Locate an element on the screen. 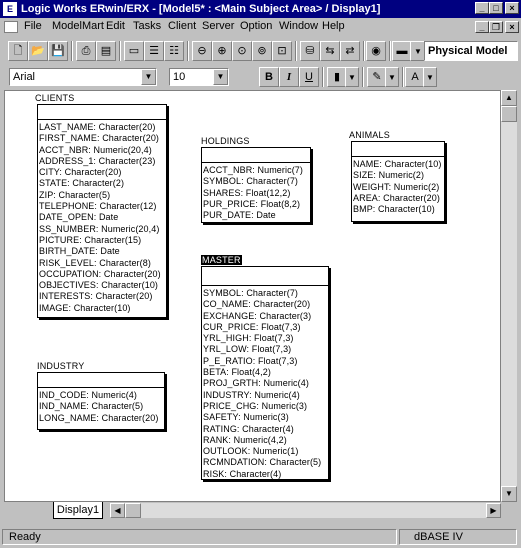 This screenshot has height=548, width=521. minimize-button: _ is located at coordinates (482, 8).